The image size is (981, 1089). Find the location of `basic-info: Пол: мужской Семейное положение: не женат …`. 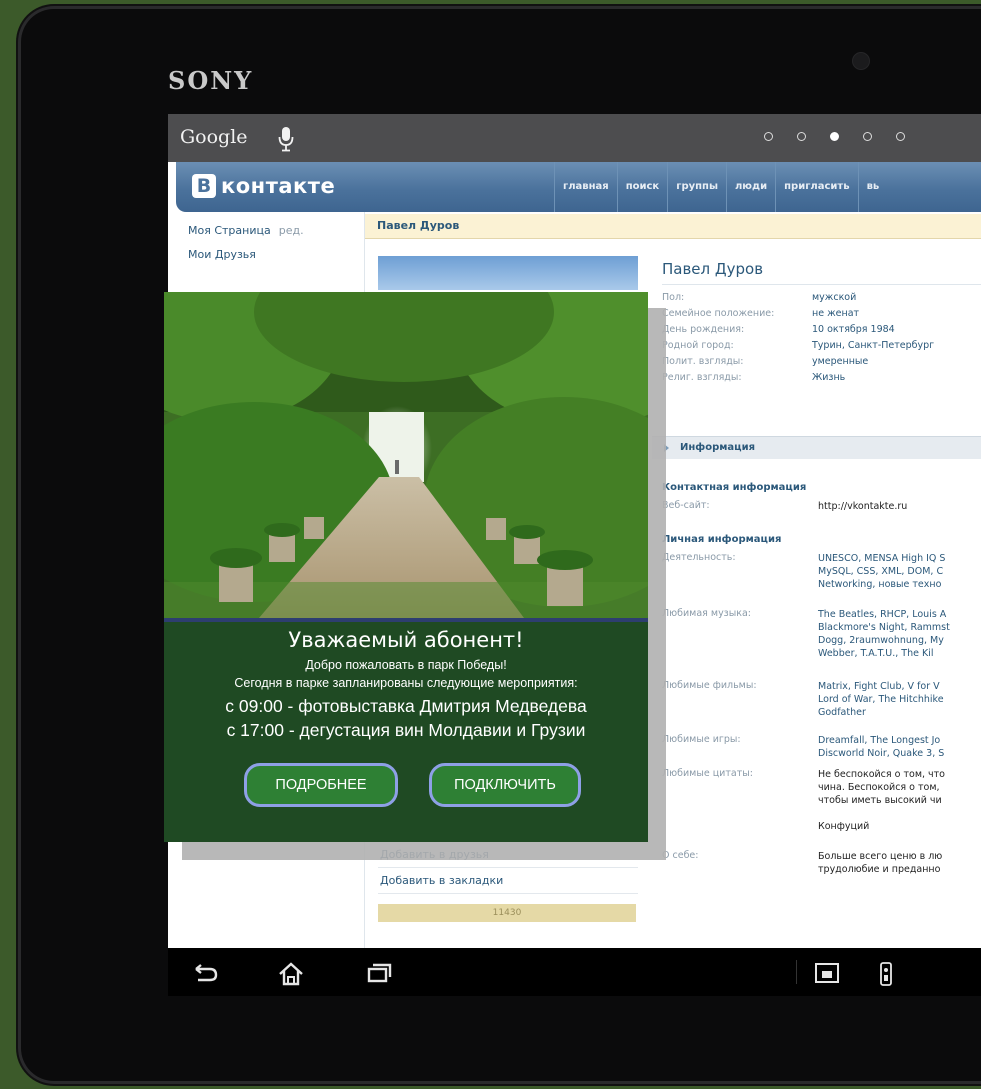

basic-info: Пол: мужской Семейное положение: не женат … is located at coordinates (798, 340).